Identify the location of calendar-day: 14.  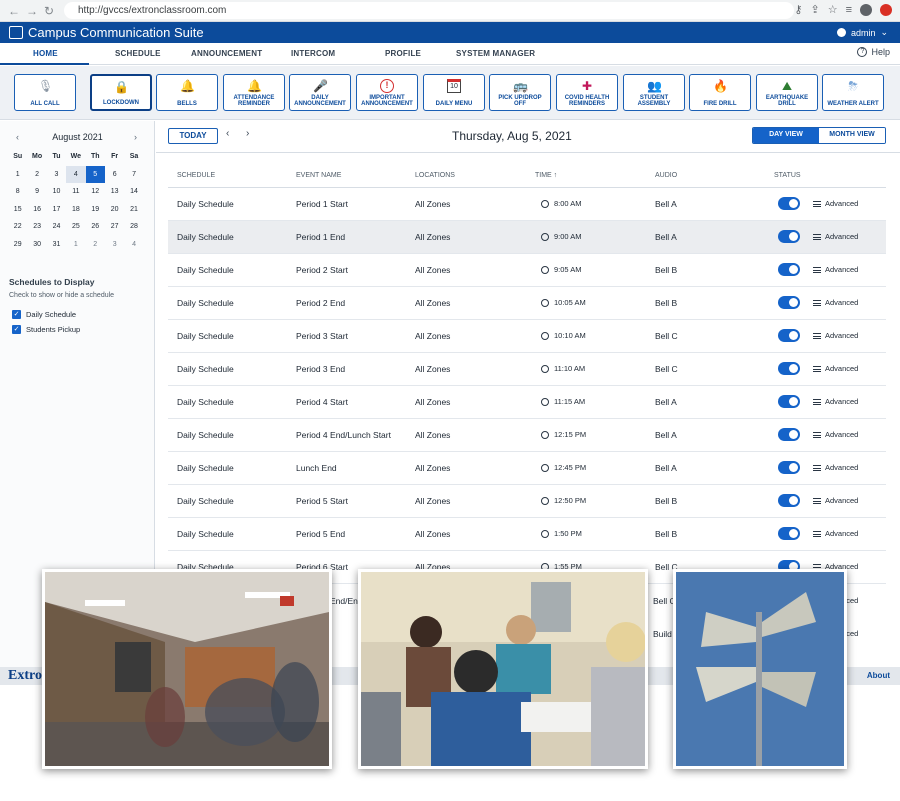
(133, 192).